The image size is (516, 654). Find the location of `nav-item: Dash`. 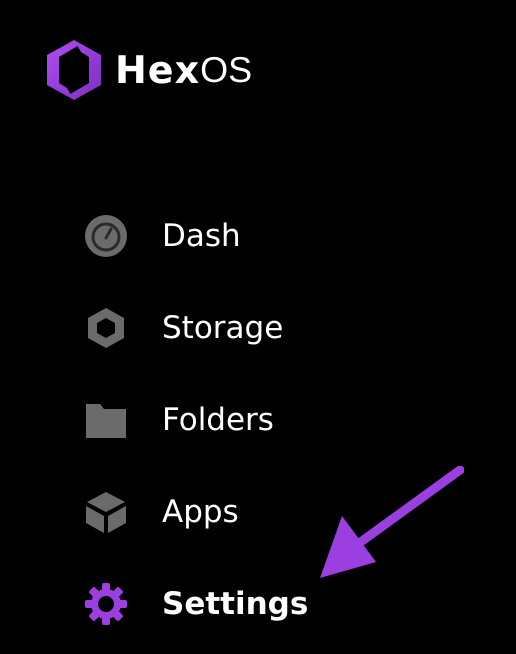

nav-item: Dash is located at coordinates (300, 236).